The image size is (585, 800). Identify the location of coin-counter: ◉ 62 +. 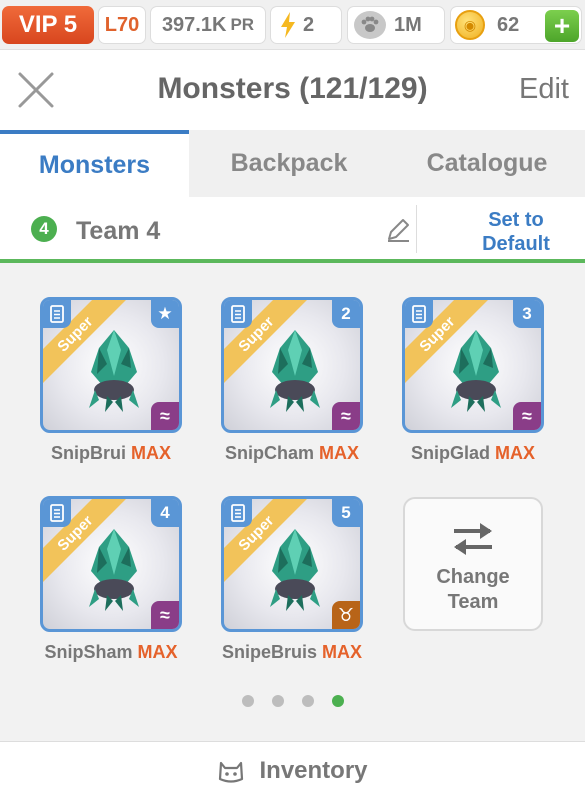
(516, 25).